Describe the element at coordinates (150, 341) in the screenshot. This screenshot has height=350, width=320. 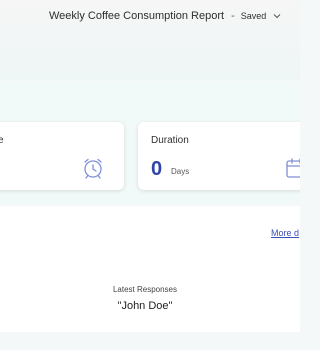
I see `page-footer` at that location.